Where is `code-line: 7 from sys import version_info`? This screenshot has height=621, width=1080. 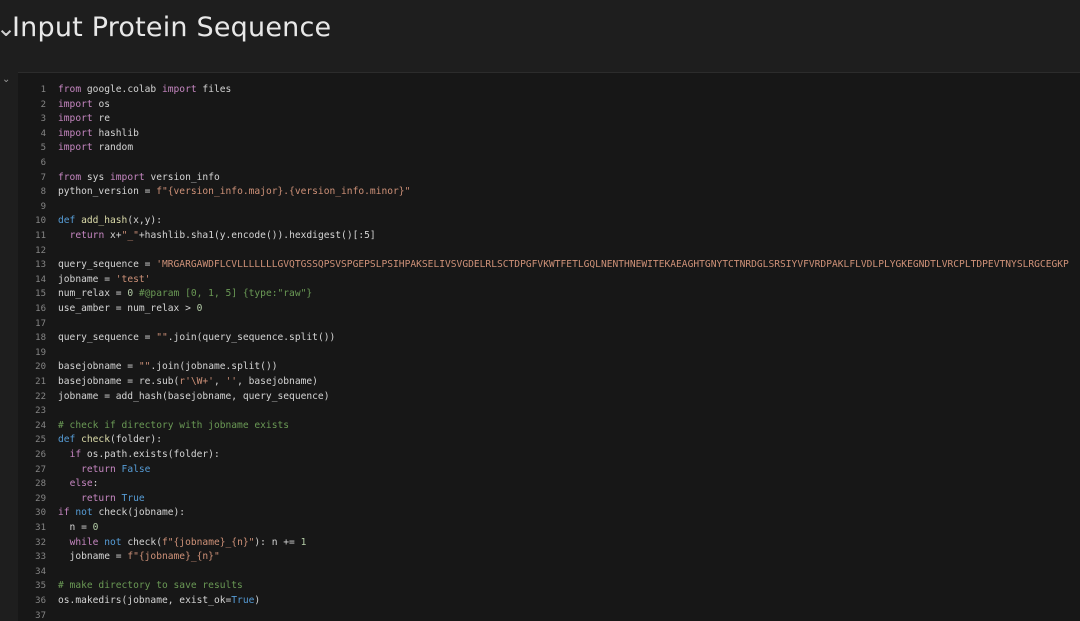 code-line: 7 from sys import version_info is located at coordinates (549, 178).